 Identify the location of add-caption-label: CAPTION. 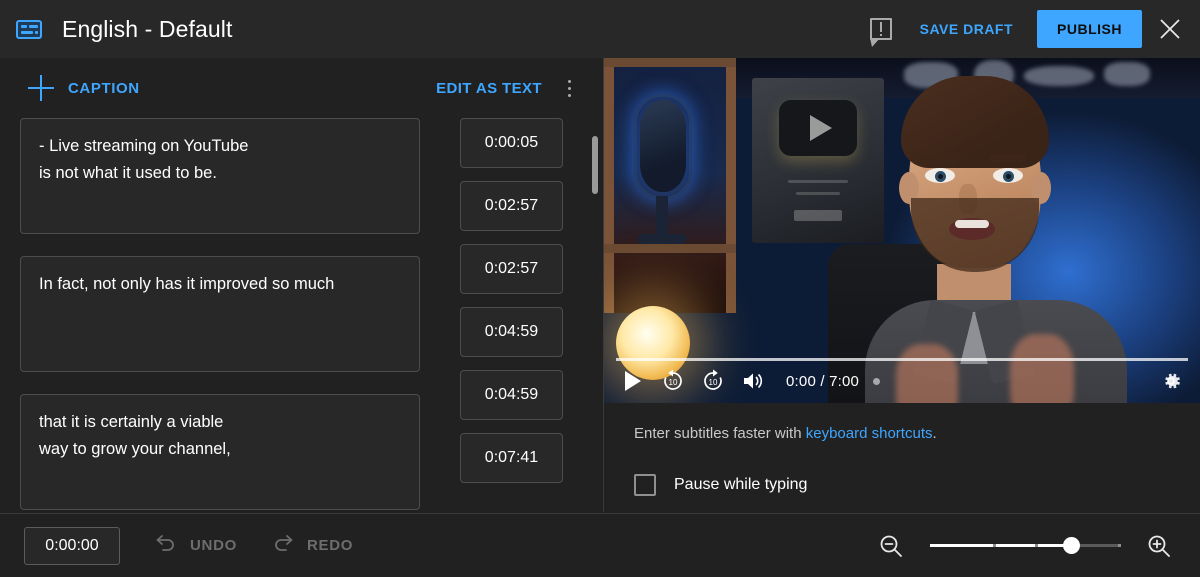
(104, 88).